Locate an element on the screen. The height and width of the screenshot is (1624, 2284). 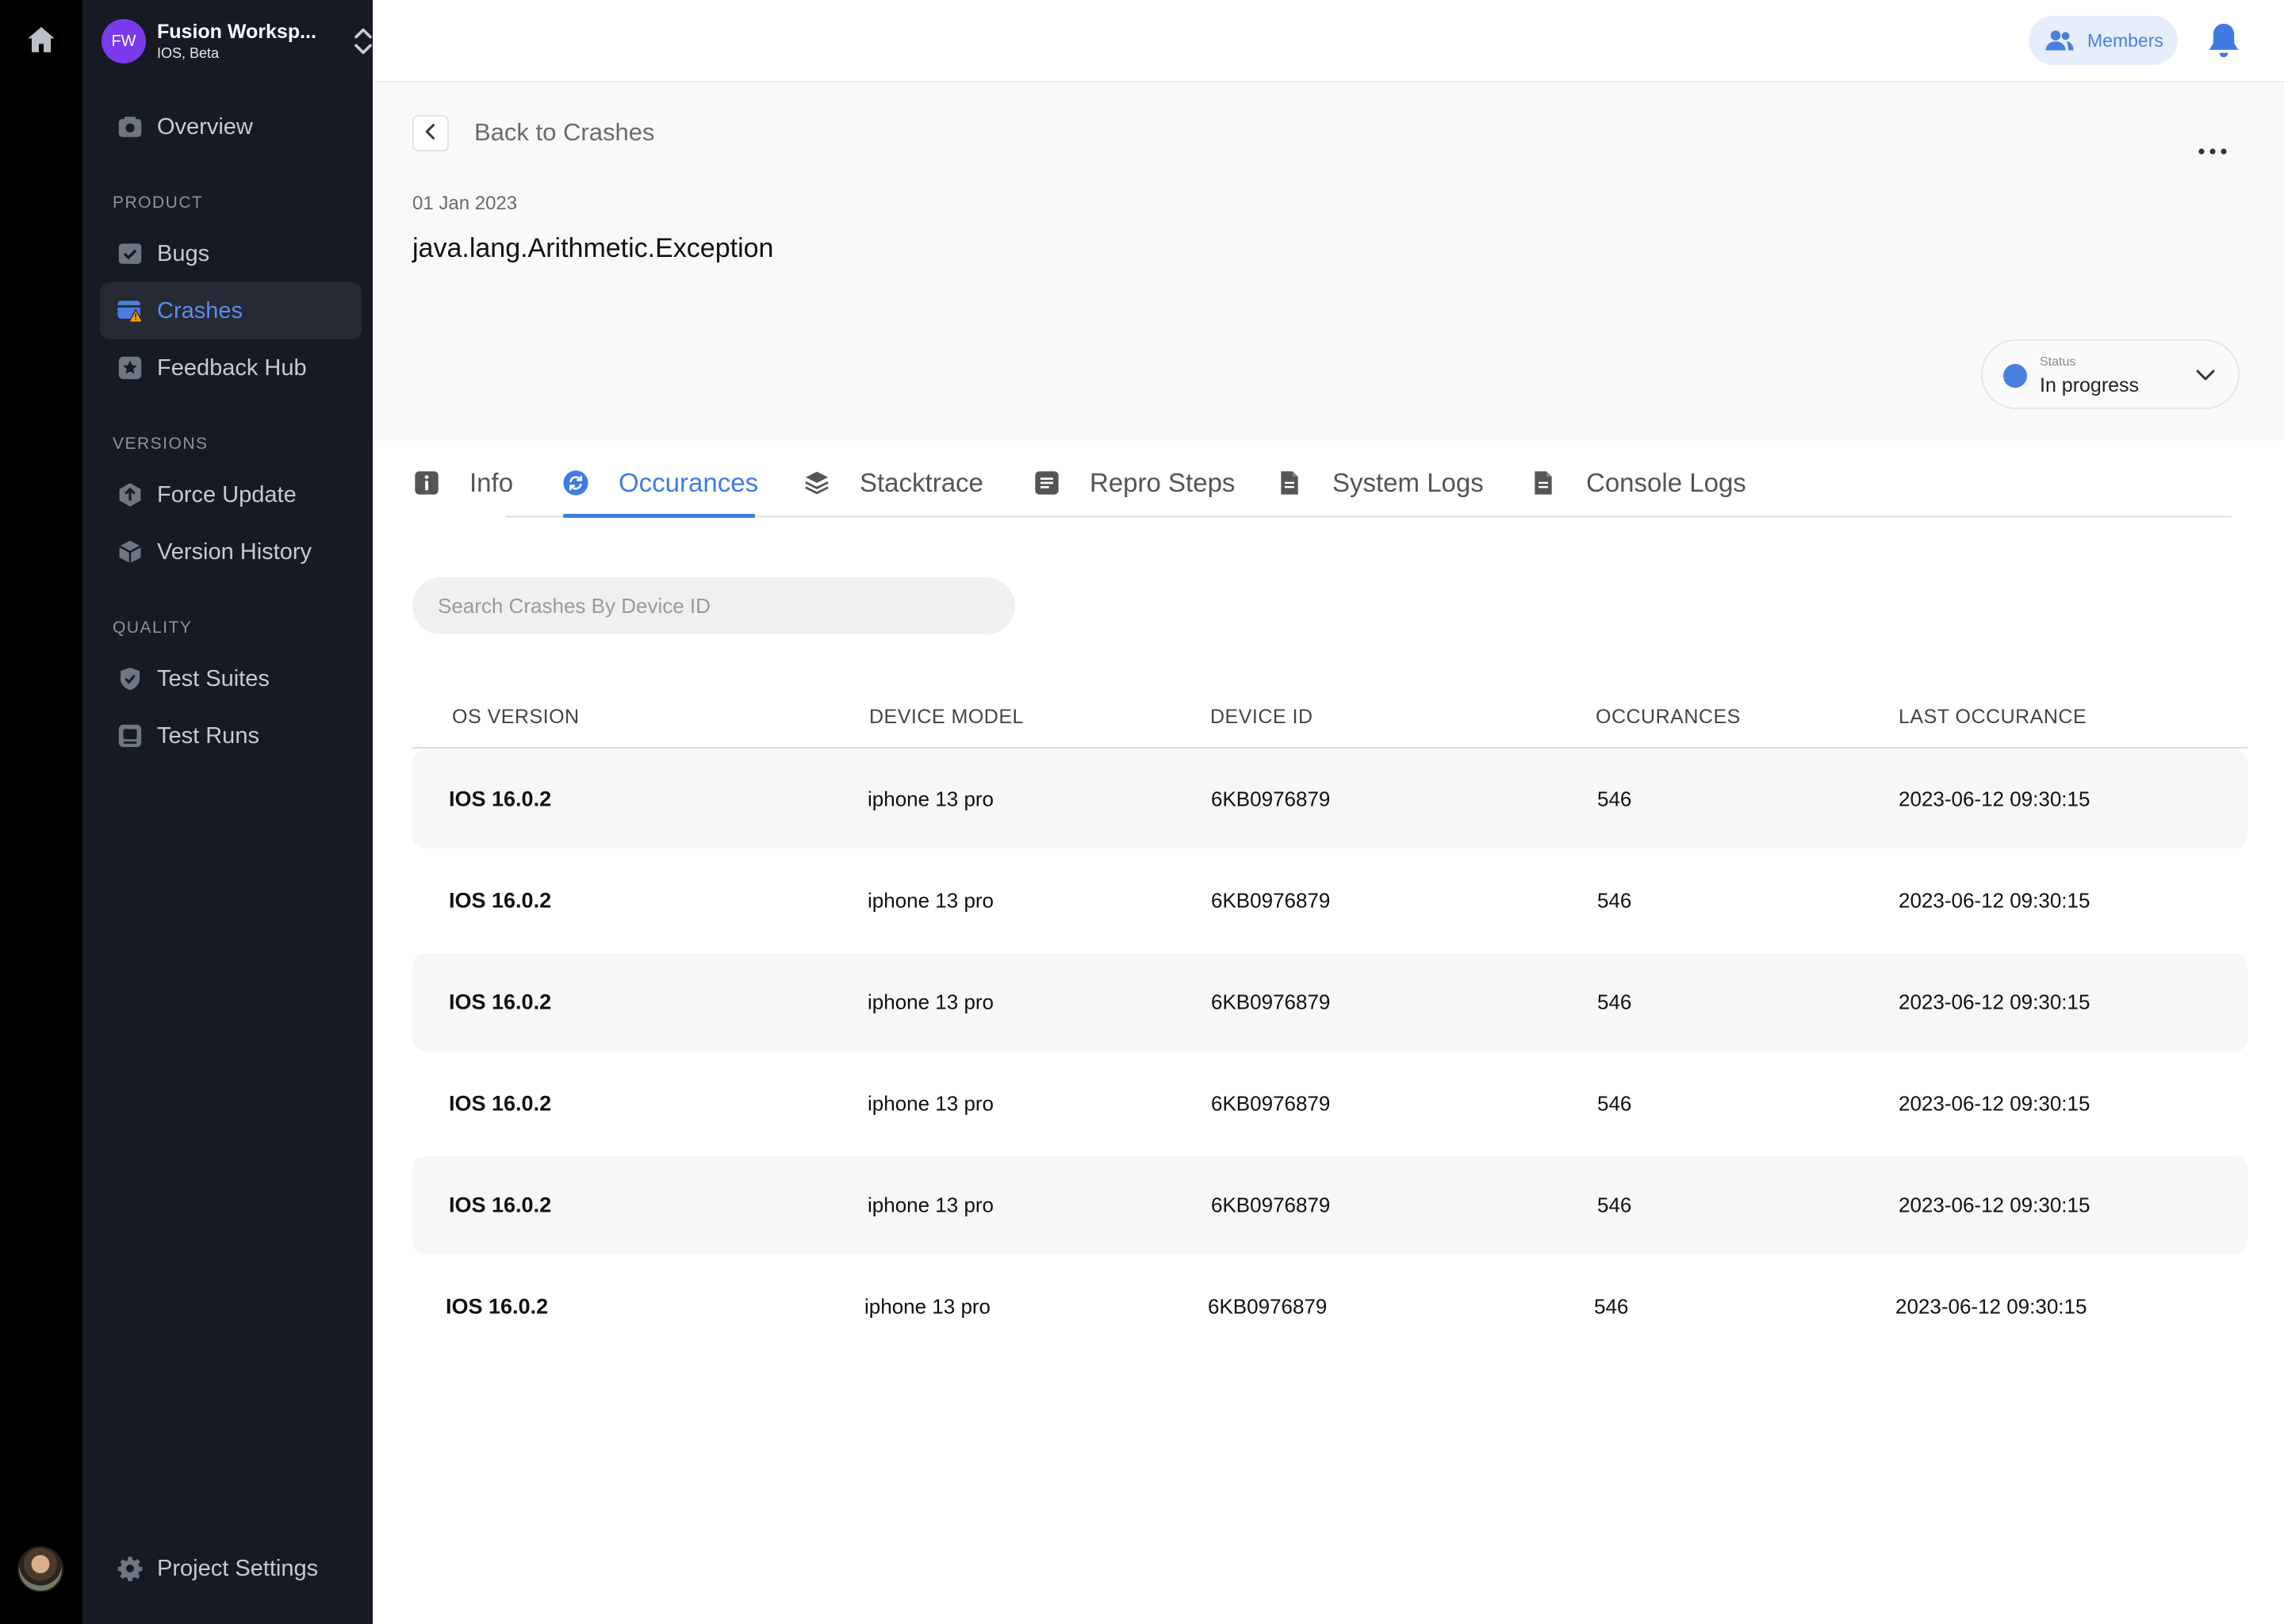
workspace-switcher: FW Fusion Worksp... IOS, Beta is located at coordinates (237, 41).